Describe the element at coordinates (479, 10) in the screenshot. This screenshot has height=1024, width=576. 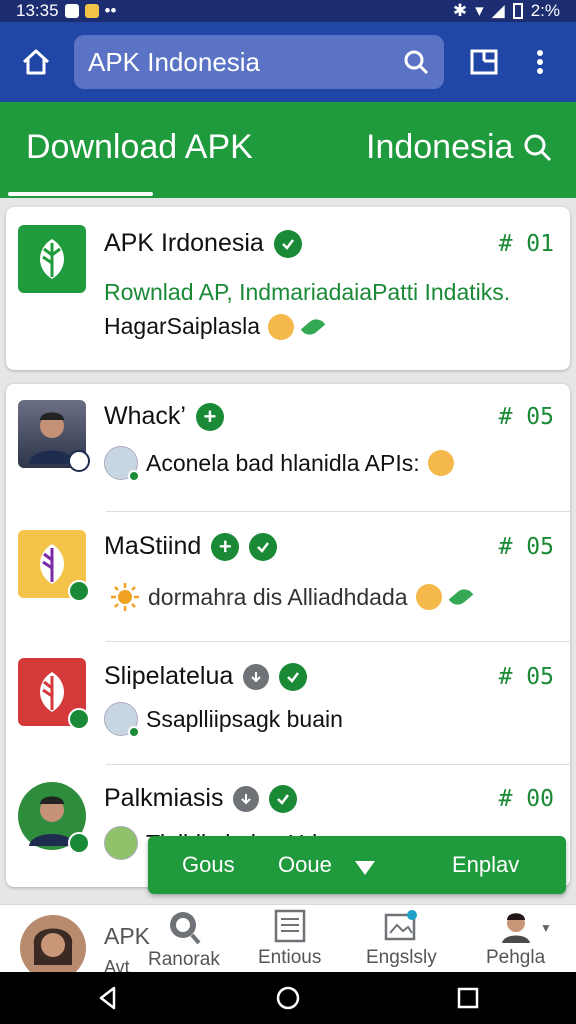
I see `wifi-icon: ▾` at that location.